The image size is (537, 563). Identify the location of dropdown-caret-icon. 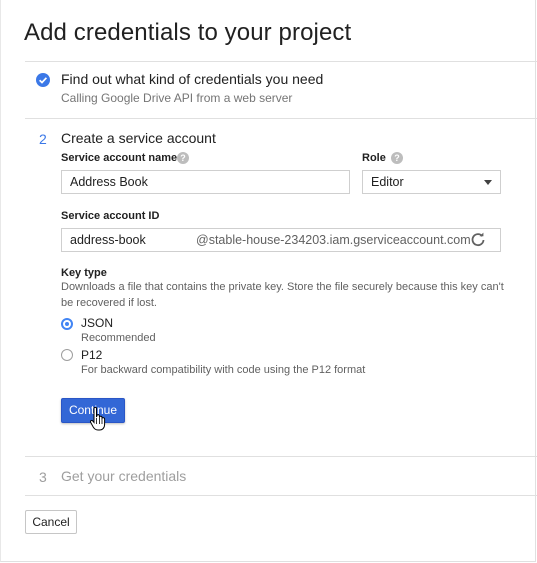
(488, 182).